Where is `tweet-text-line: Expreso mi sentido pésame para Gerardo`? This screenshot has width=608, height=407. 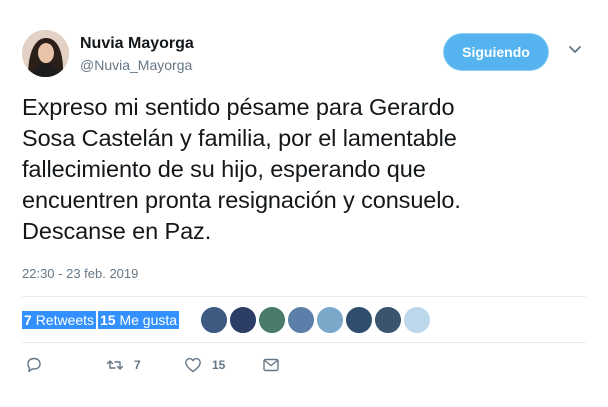 tweet-text-line: Expreso mi sentido pésame para Gerardo is located at coordinates (238, 107).